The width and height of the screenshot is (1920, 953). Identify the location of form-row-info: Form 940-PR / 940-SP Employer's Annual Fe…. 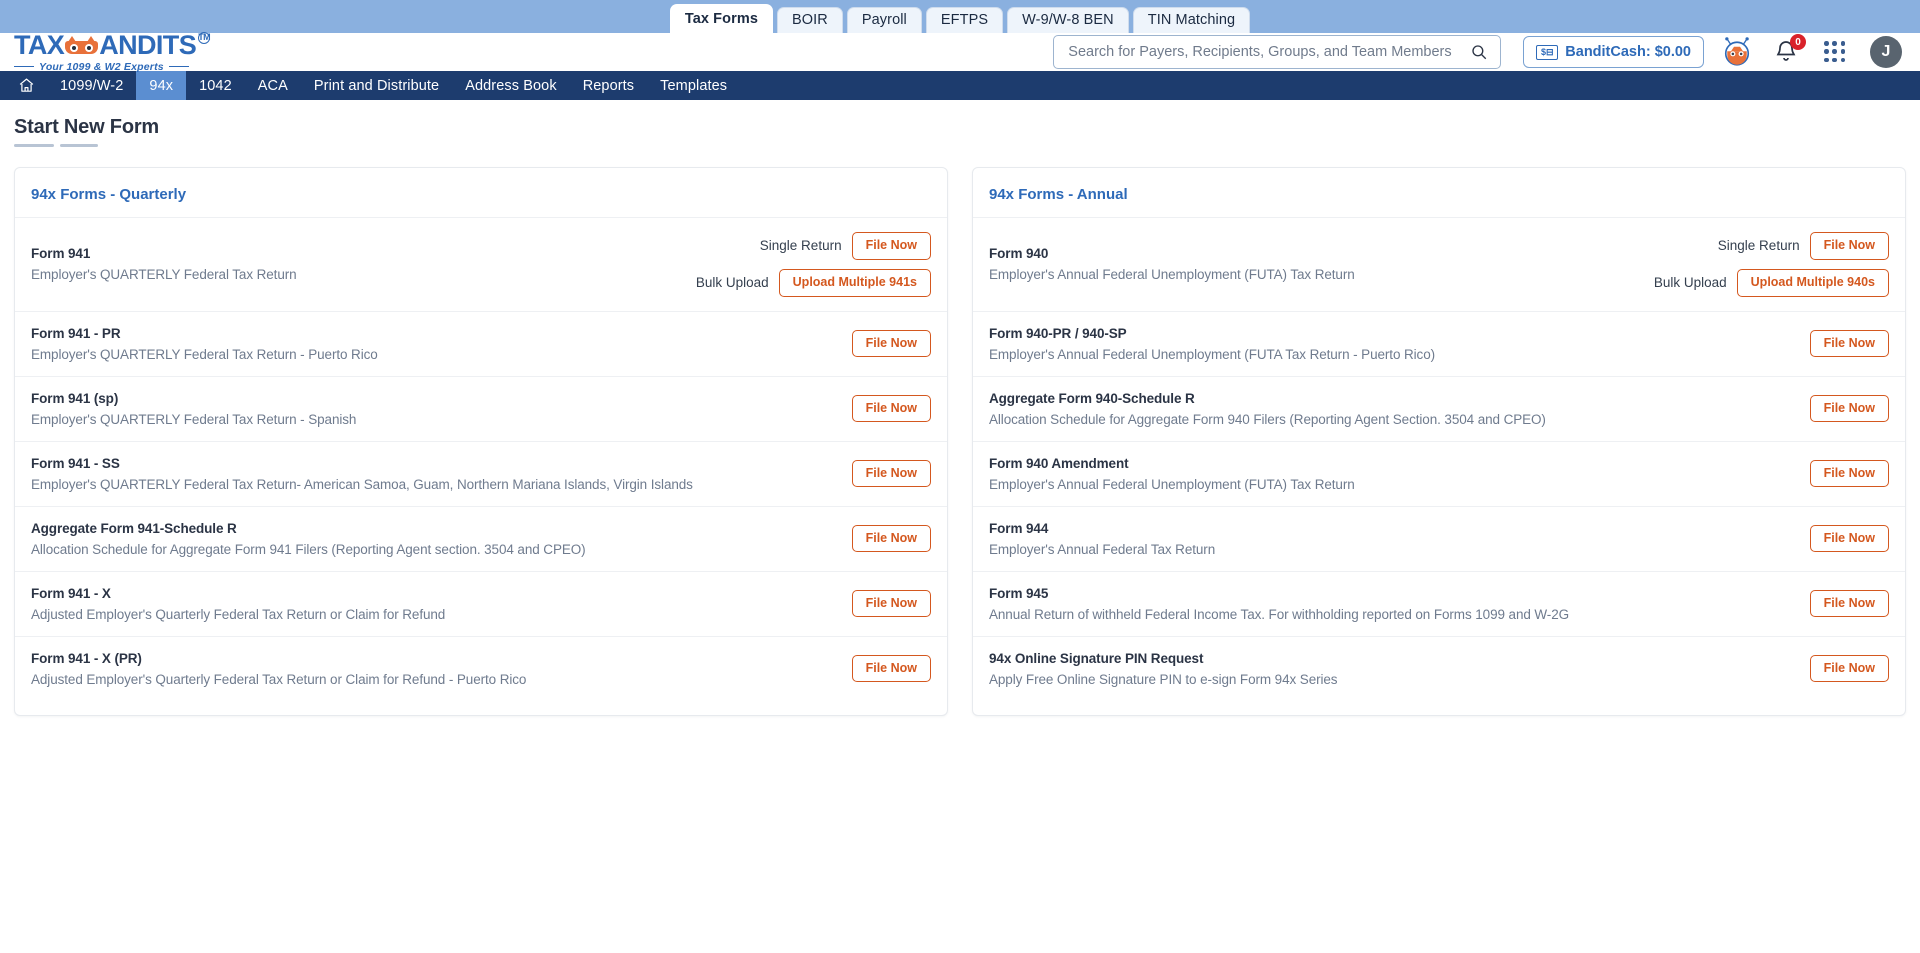
(1399, 344).